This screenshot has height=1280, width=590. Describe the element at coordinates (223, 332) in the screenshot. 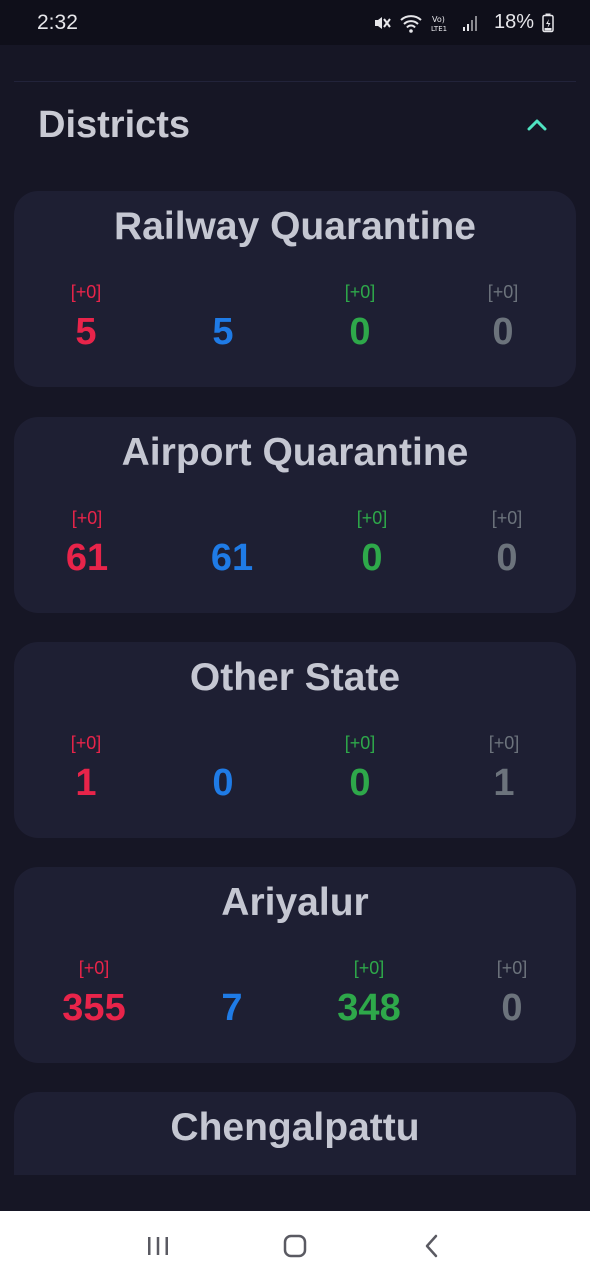

I see `active-value: 5` at that location.